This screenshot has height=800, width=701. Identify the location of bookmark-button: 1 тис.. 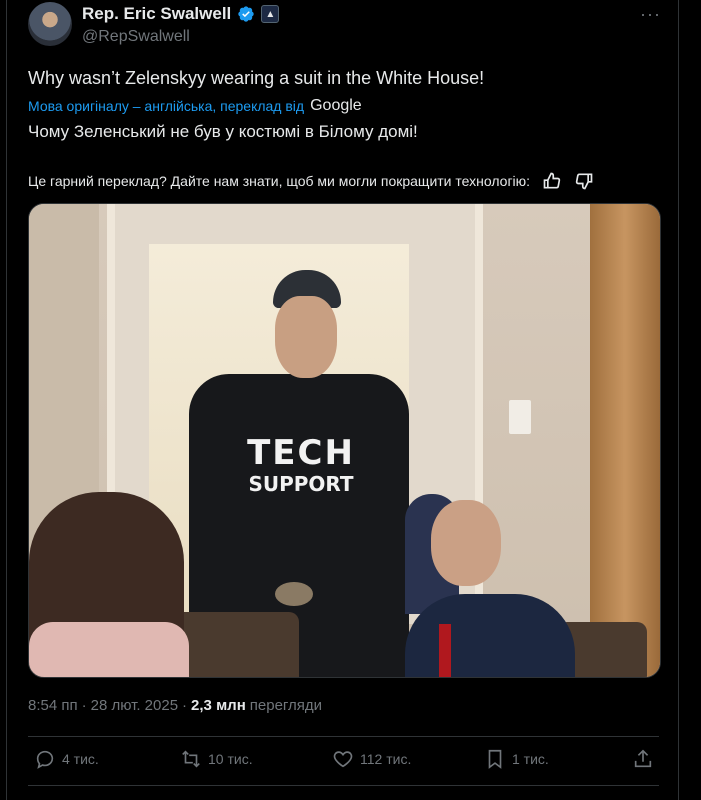
(516, 759).